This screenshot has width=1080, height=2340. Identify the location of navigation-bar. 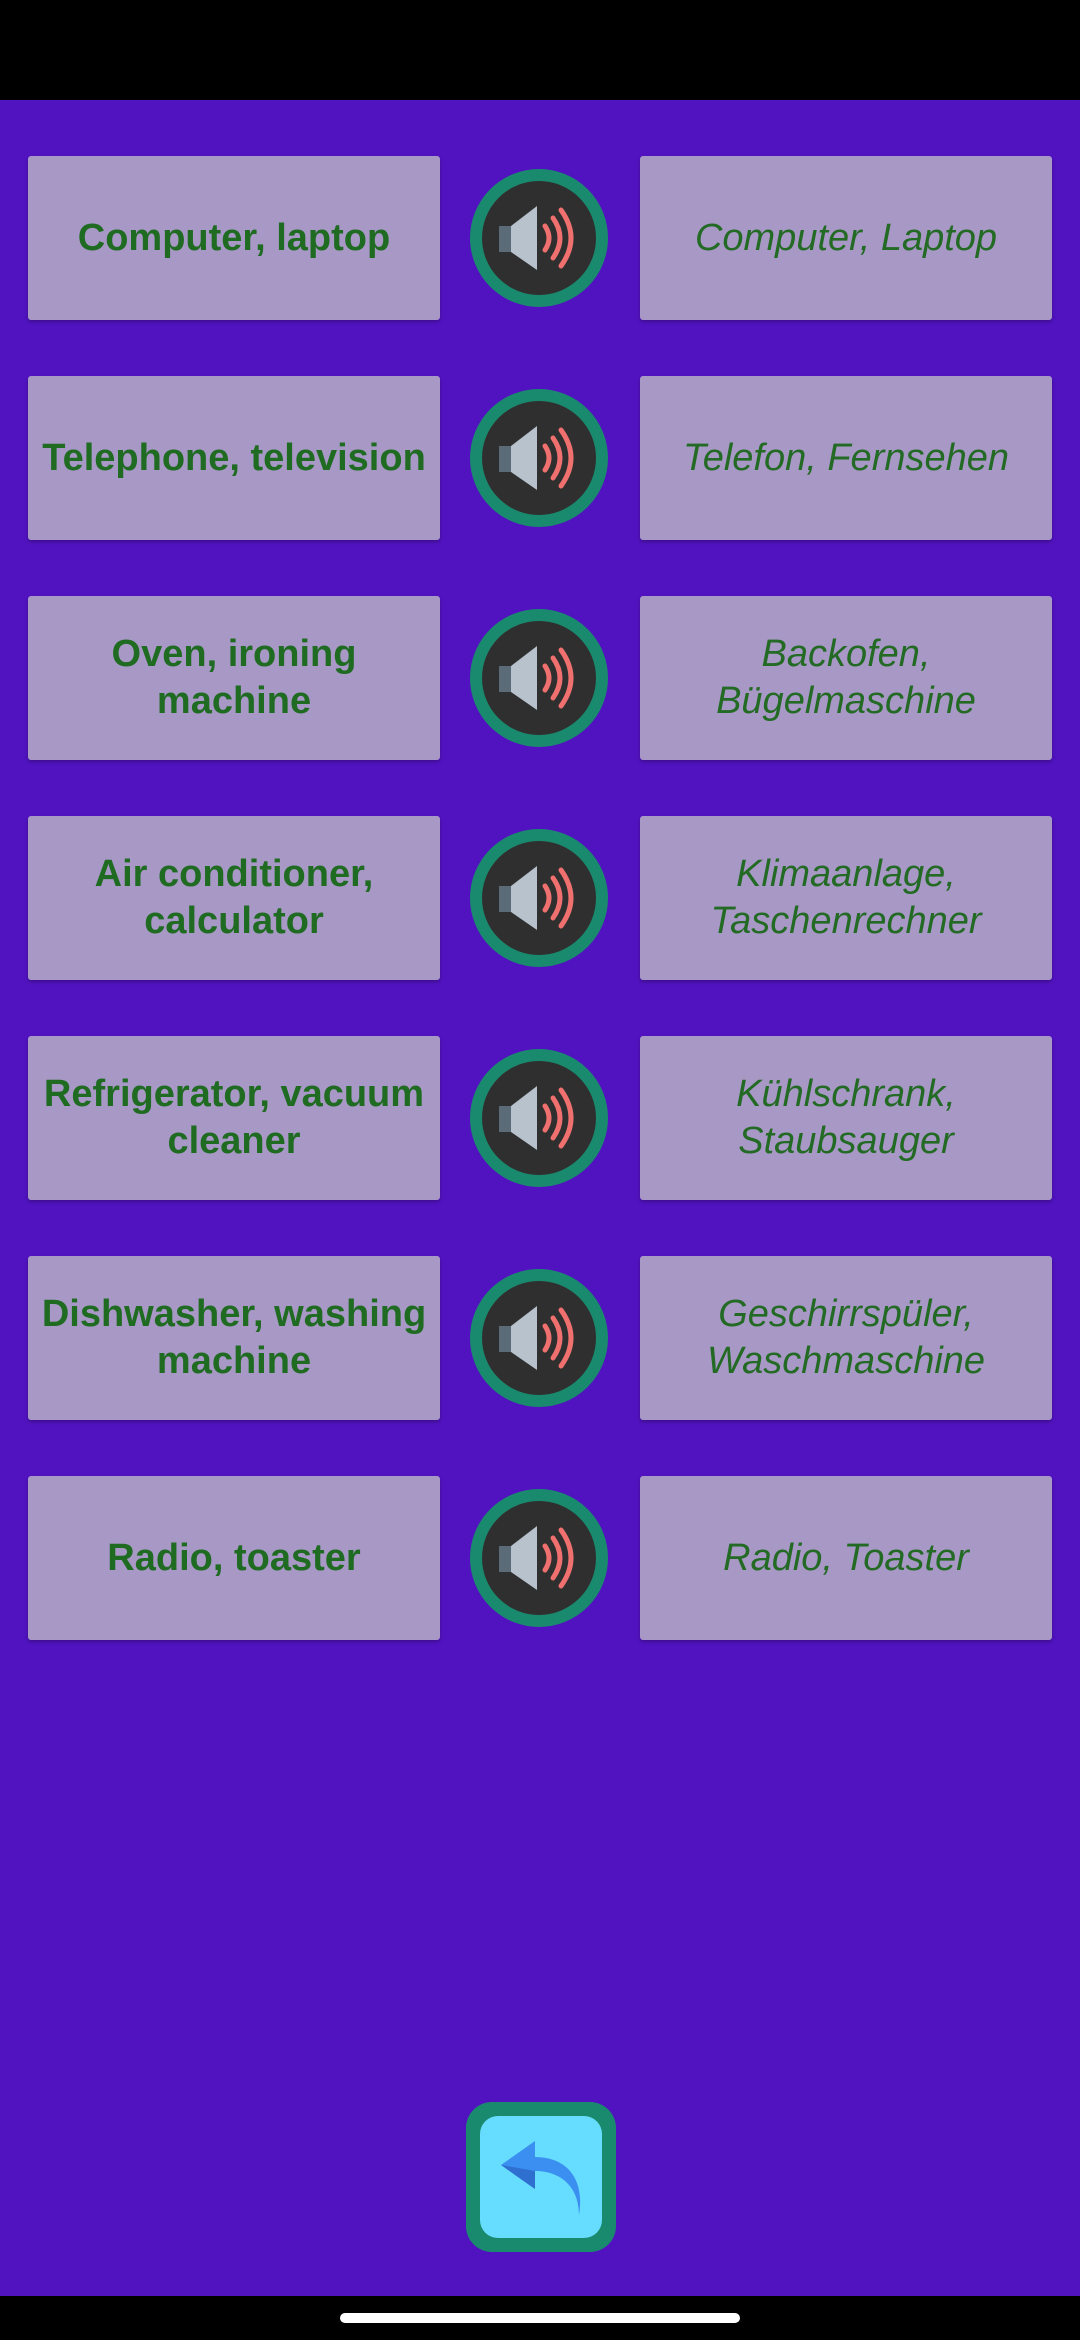
(540, 2318).